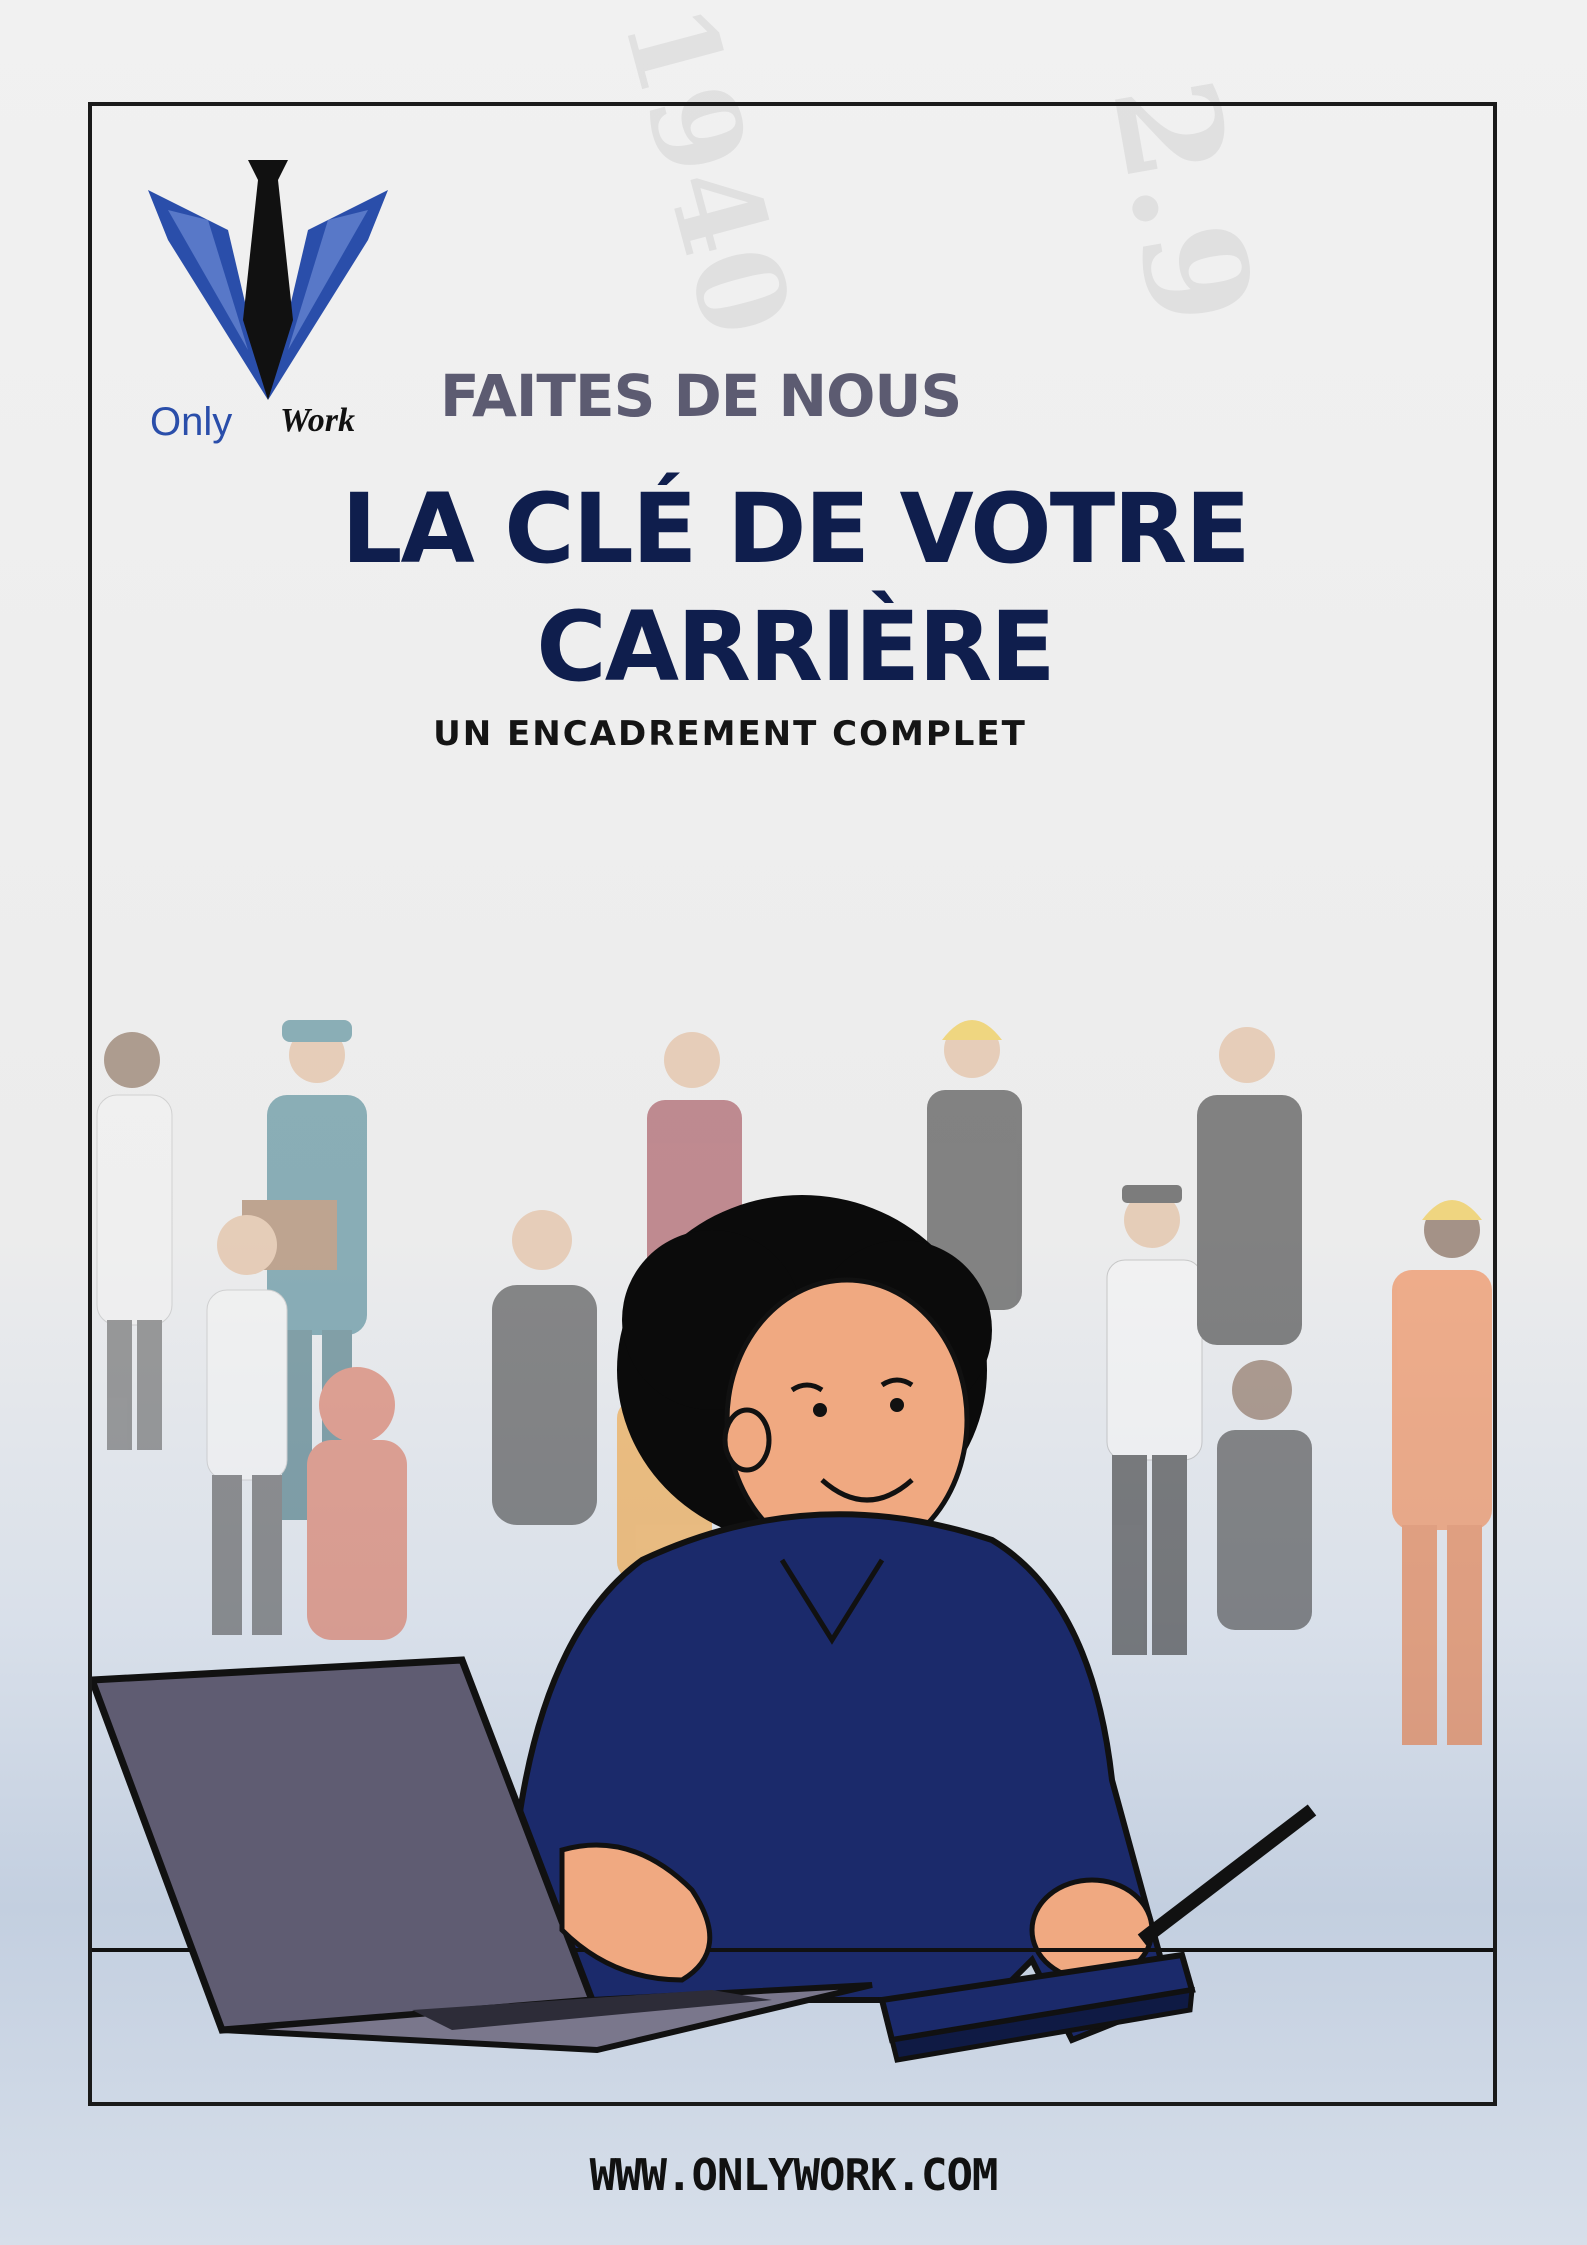 The image size is (1587, 2245). Describe the element at coordinates (793, 2175) in the screenshot. I see `website-url: WWW.ONLYWORK.COM` at that location.